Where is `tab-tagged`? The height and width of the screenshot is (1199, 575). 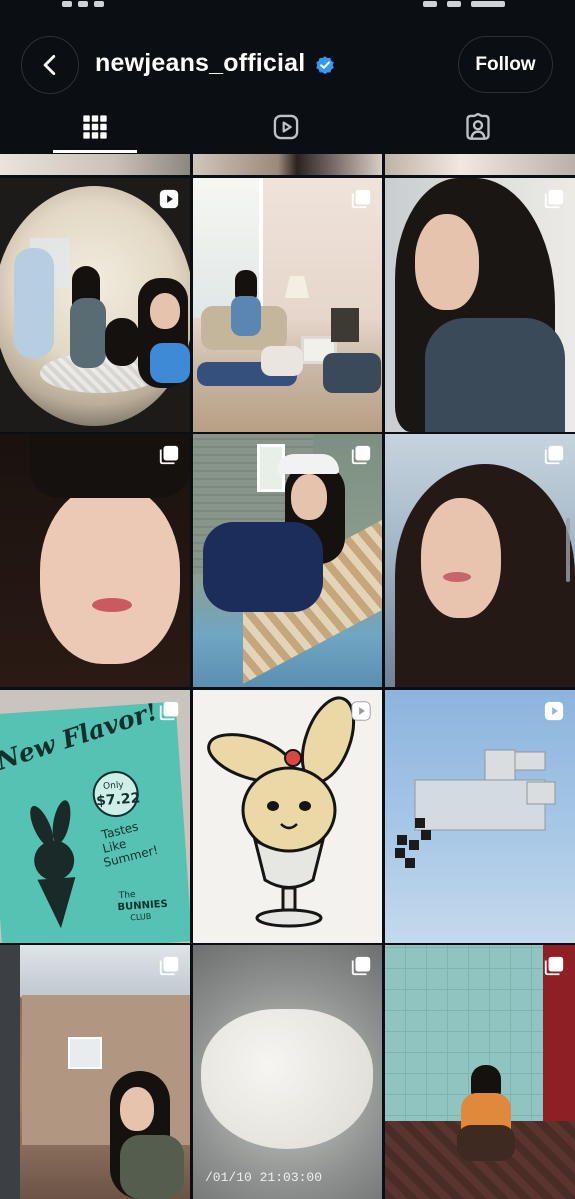
tab-tagged is located at coordinates (478, 127).